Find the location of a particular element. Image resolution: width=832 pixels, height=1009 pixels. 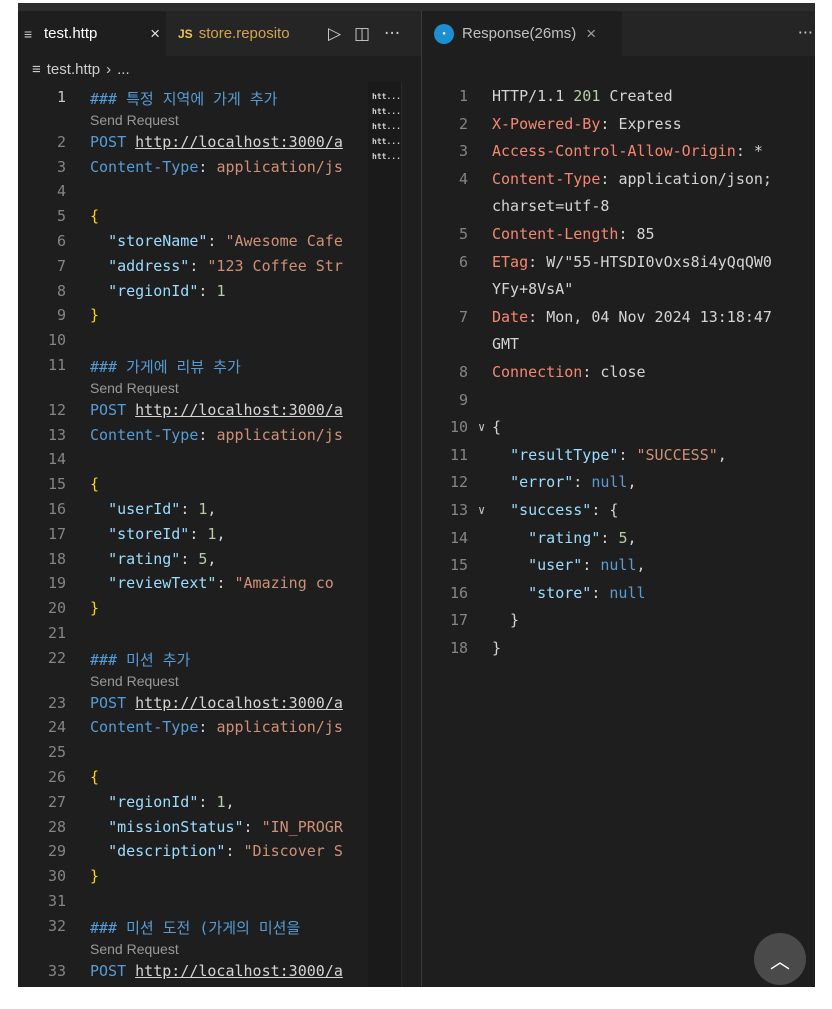

line-number: 26 is located at coordinates (56, 777).